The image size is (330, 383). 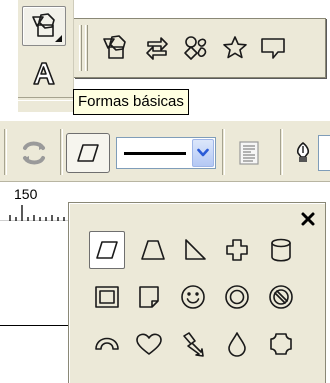 I want to click on star-icon, so click(x=235, y=47).